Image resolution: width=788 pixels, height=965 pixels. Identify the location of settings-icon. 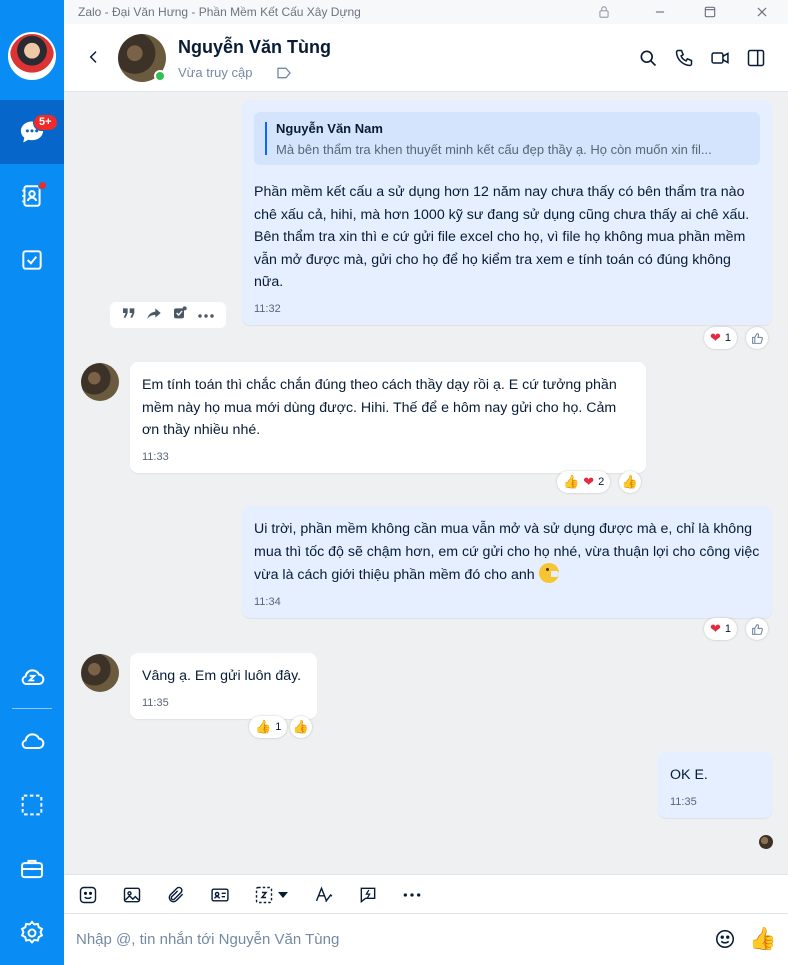
(32, 932).